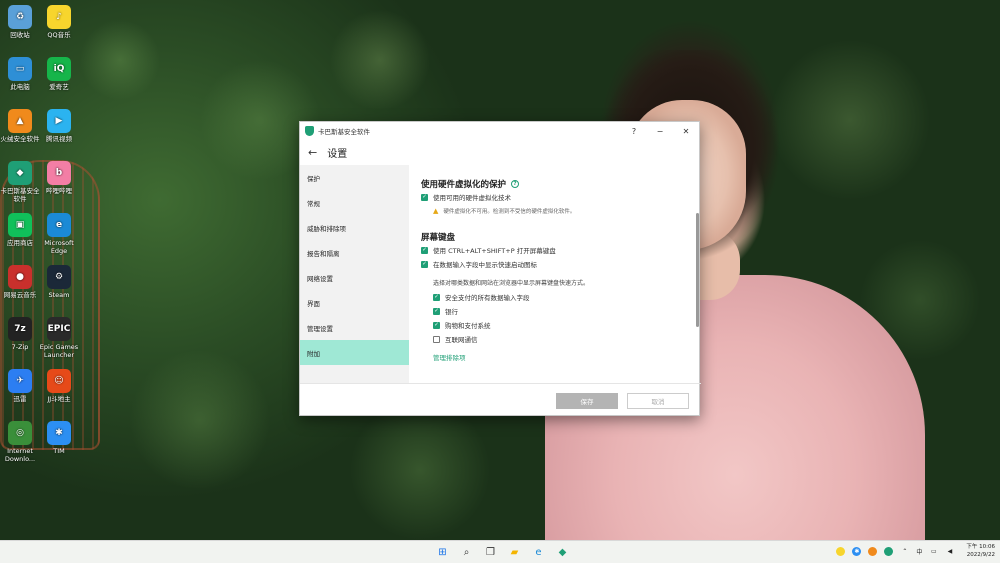  I want to click on sidebar-item-label: 管理设置, so click(320, 328).